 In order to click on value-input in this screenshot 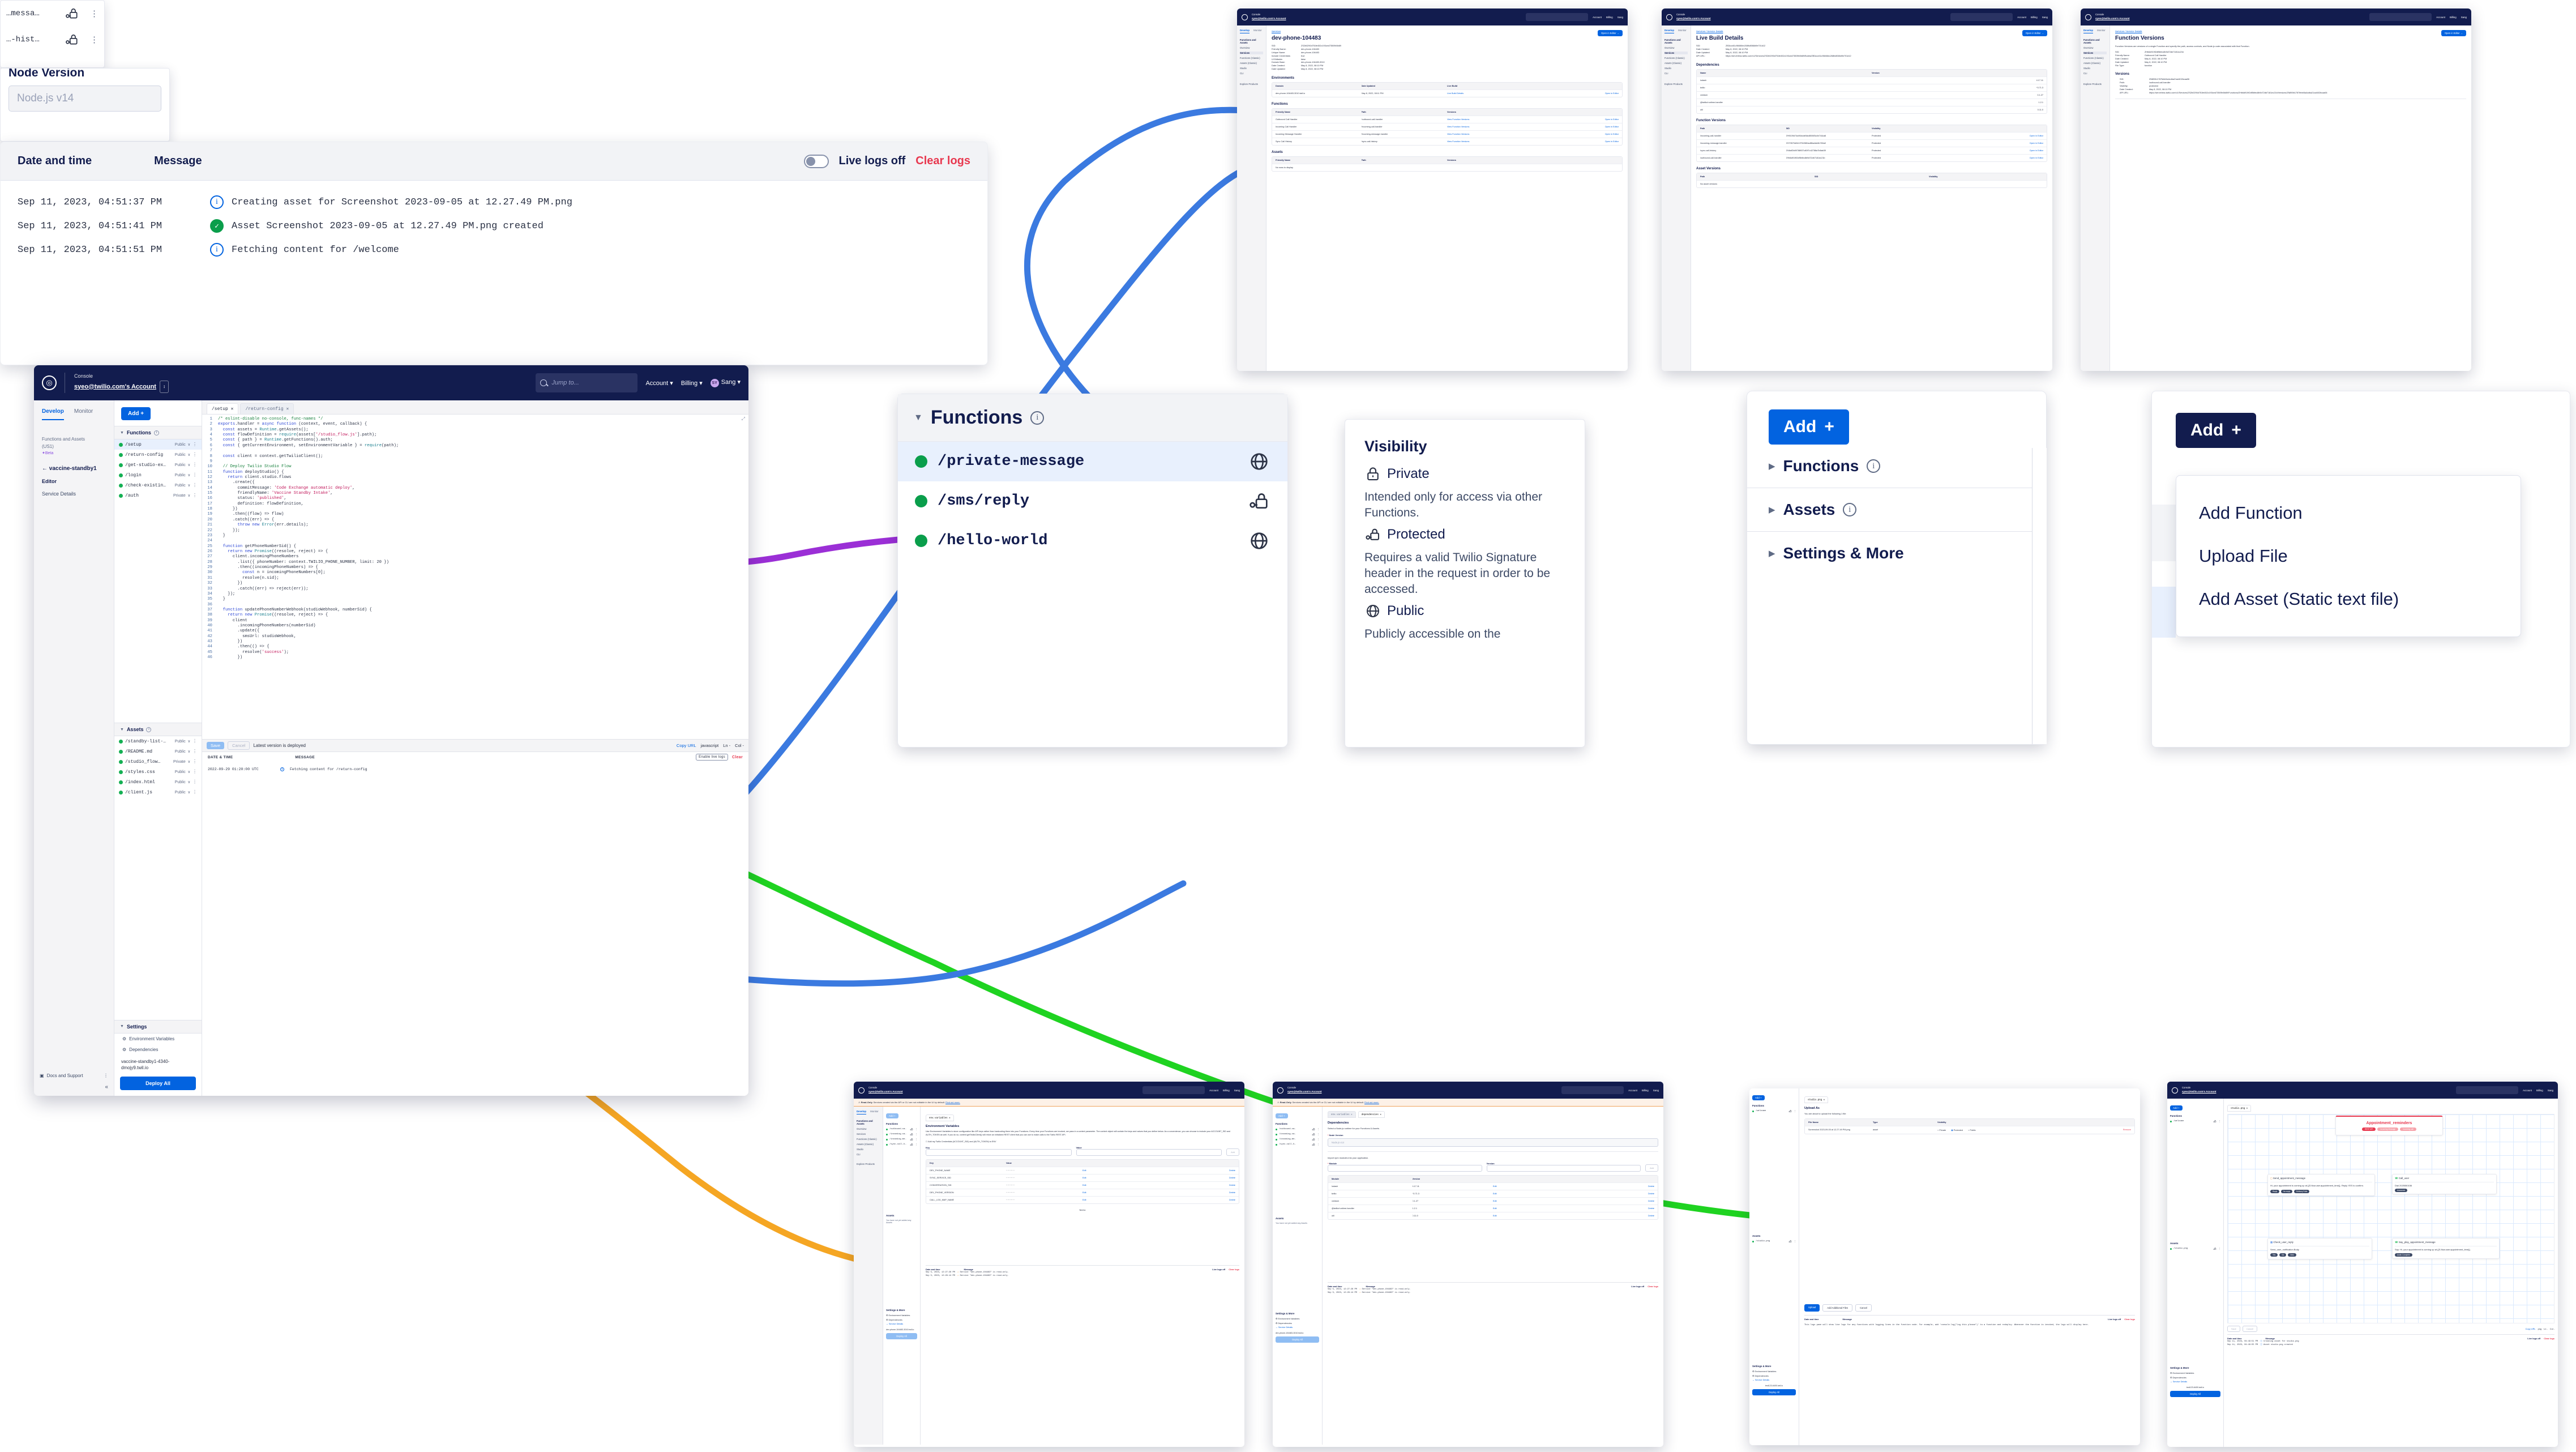, I will do `click(1149, 1152)`.